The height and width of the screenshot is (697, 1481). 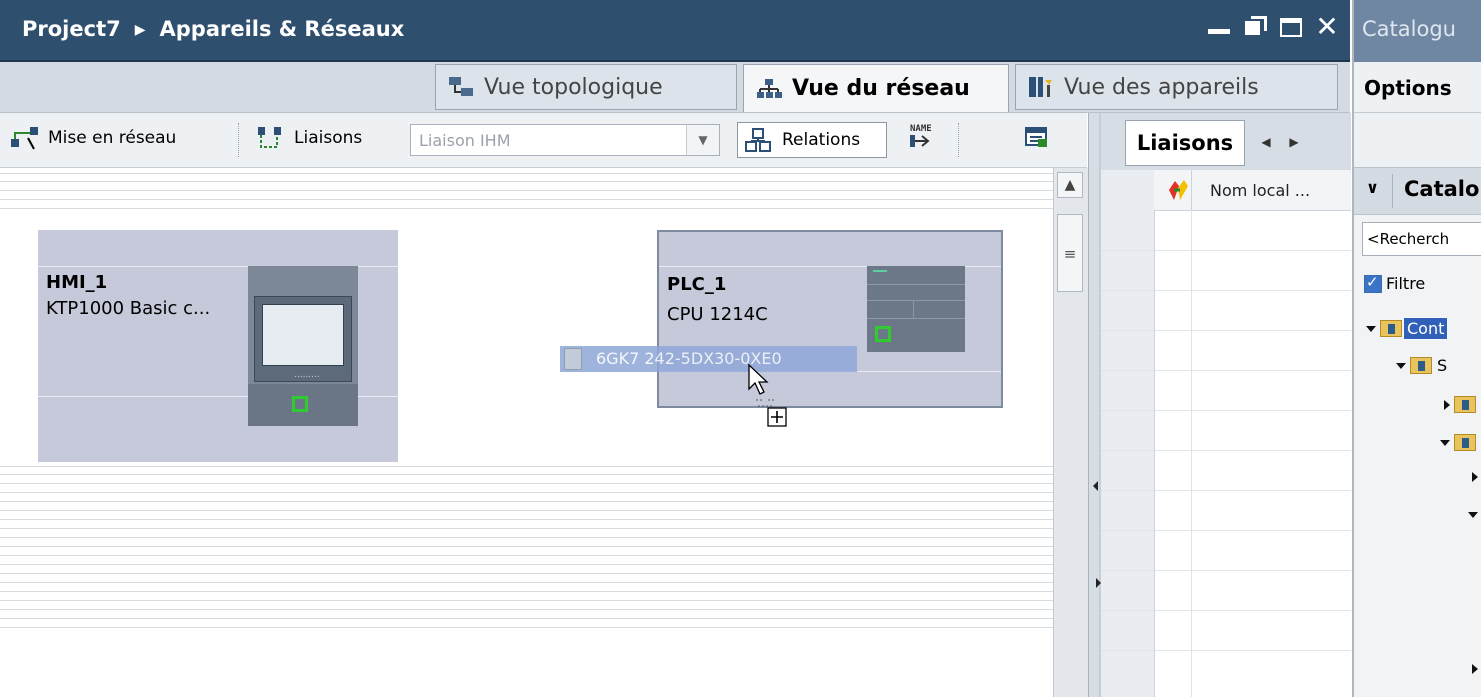 What do you see at coordinates (1219, 27) in the screenshot?
I see `minimize-icon` at bounding box center [1219, 27].